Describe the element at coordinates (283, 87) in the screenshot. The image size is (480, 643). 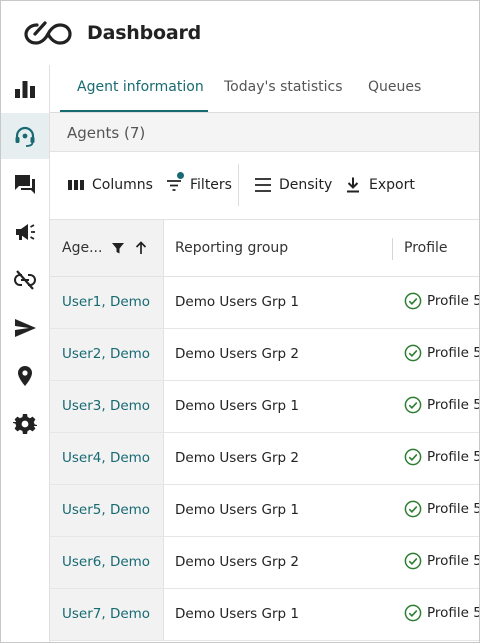
I see `tab-todays-statistics: Today's statistics` at that location.